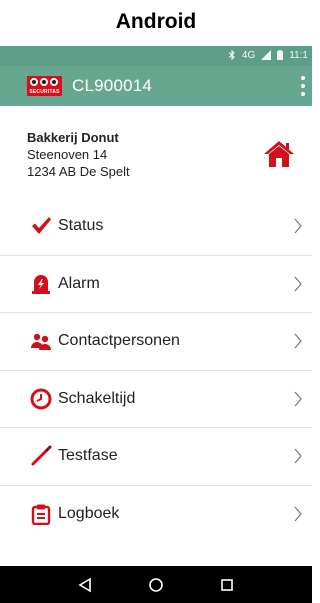  What do you see at coordinates (279, 154) in the screenshot?
I see `home-icon` at bounding box center [279, 154].